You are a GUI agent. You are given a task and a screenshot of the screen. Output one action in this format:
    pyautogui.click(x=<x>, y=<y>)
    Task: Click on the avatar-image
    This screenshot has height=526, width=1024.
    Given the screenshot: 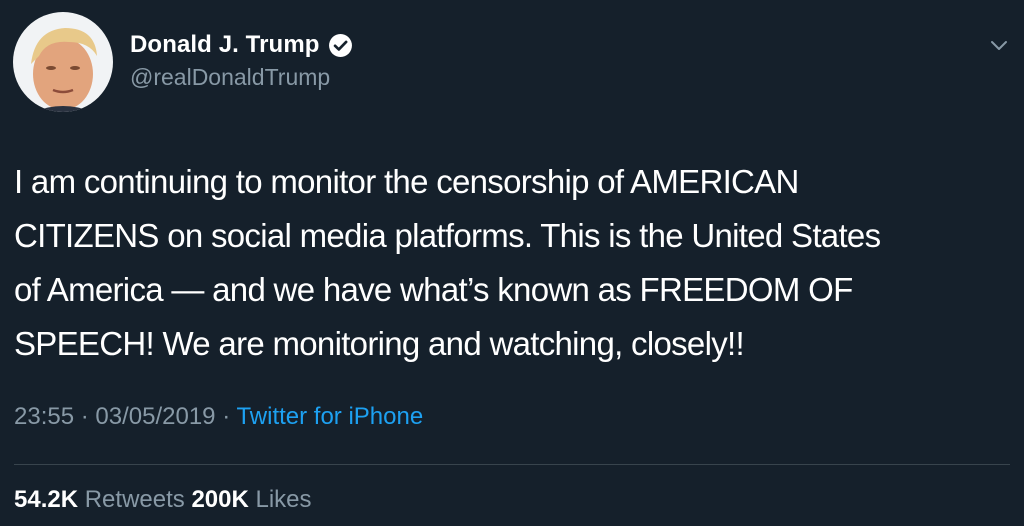 What is the action you would take?
    pyautogui.click(x=63, y=62)
    